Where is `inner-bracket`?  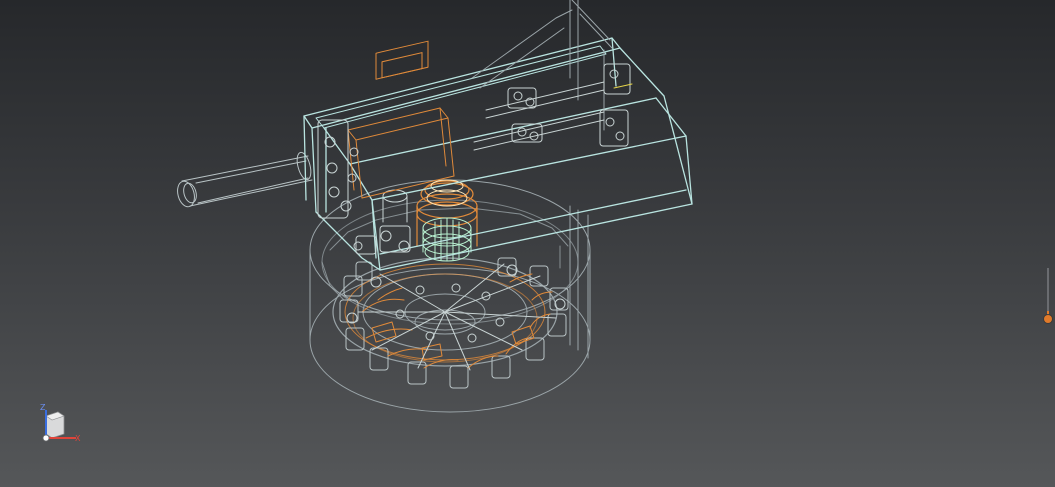 inner-bracket is located at coordinates (401, 119).